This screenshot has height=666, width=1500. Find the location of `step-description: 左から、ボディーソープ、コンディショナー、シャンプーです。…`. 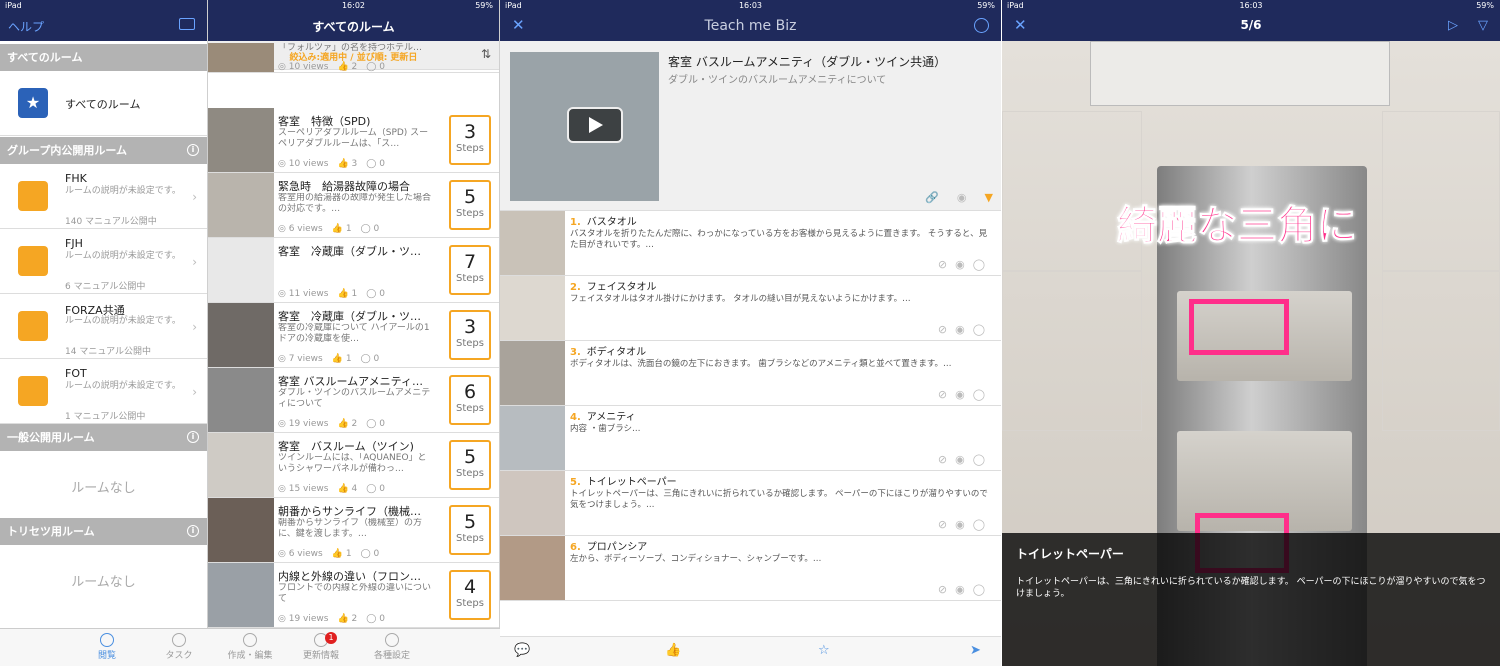

step-description: 左から、ボディーソープ、コンディショナー、シャンプーです。… is located at coordinates (696, 559).